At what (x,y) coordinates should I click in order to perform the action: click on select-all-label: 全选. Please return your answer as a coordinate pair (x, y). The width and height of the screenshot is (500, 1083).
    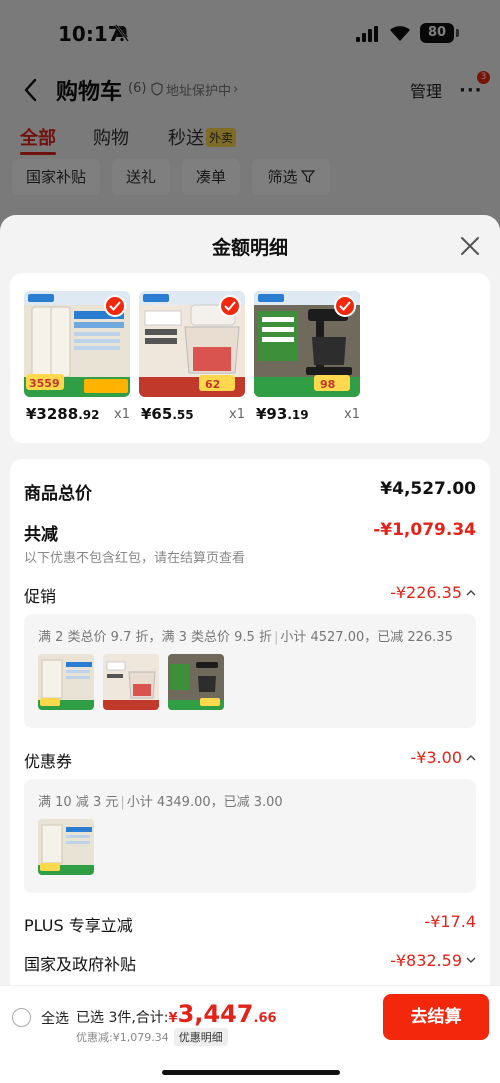
    Looking at the image, I should click on (55, 1018).